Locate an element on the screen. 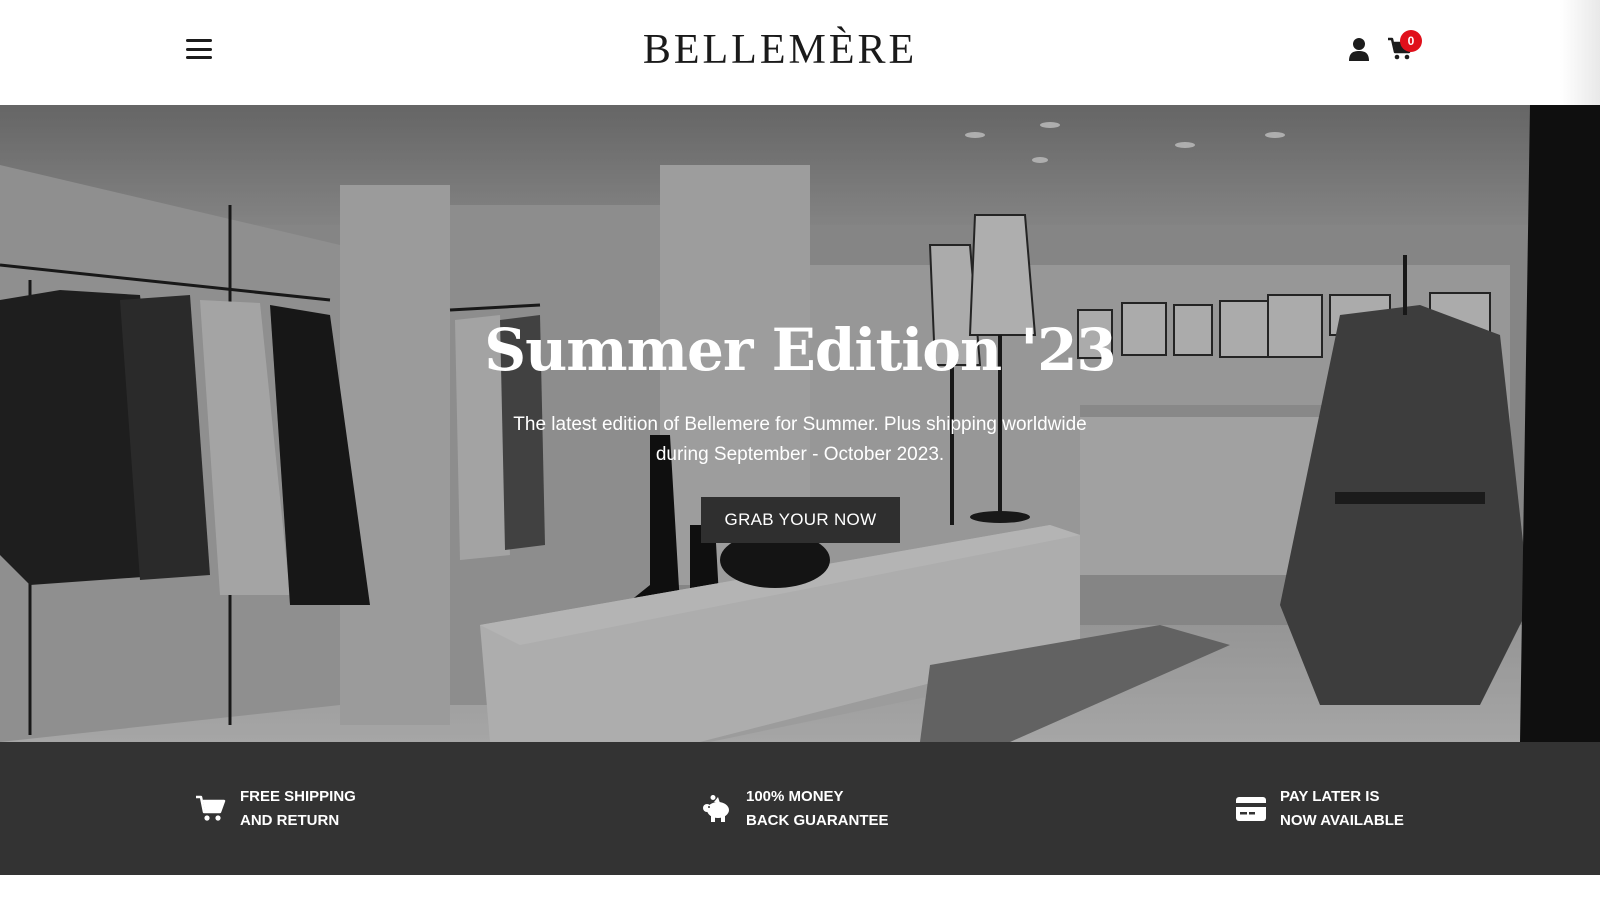 This screenshot has width=1600, height=900. cart-count-badge: 0 is located at coordinates (1411, 41).